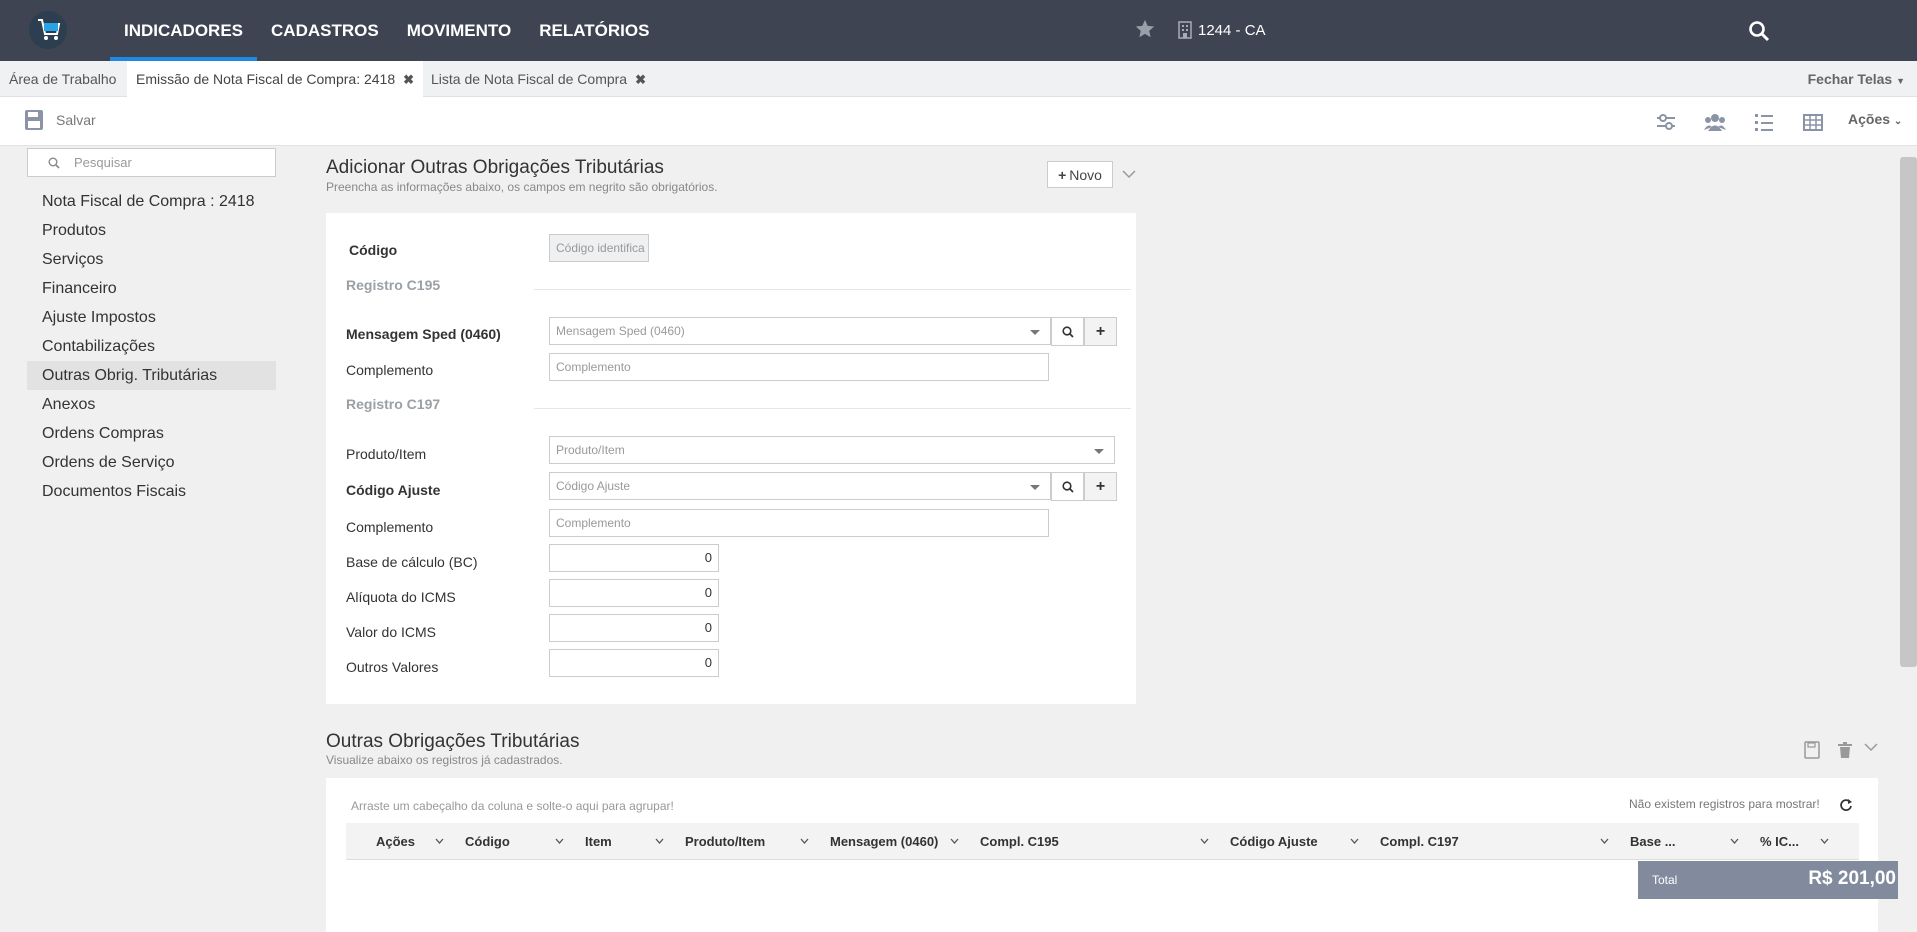 The height and width of the screenshot is (932, 1917). What do you see at coordinates (1019, 841) in the screenshot?
I see `column-compl-c195: Compl. C195` at bounding box center [1019, 841].